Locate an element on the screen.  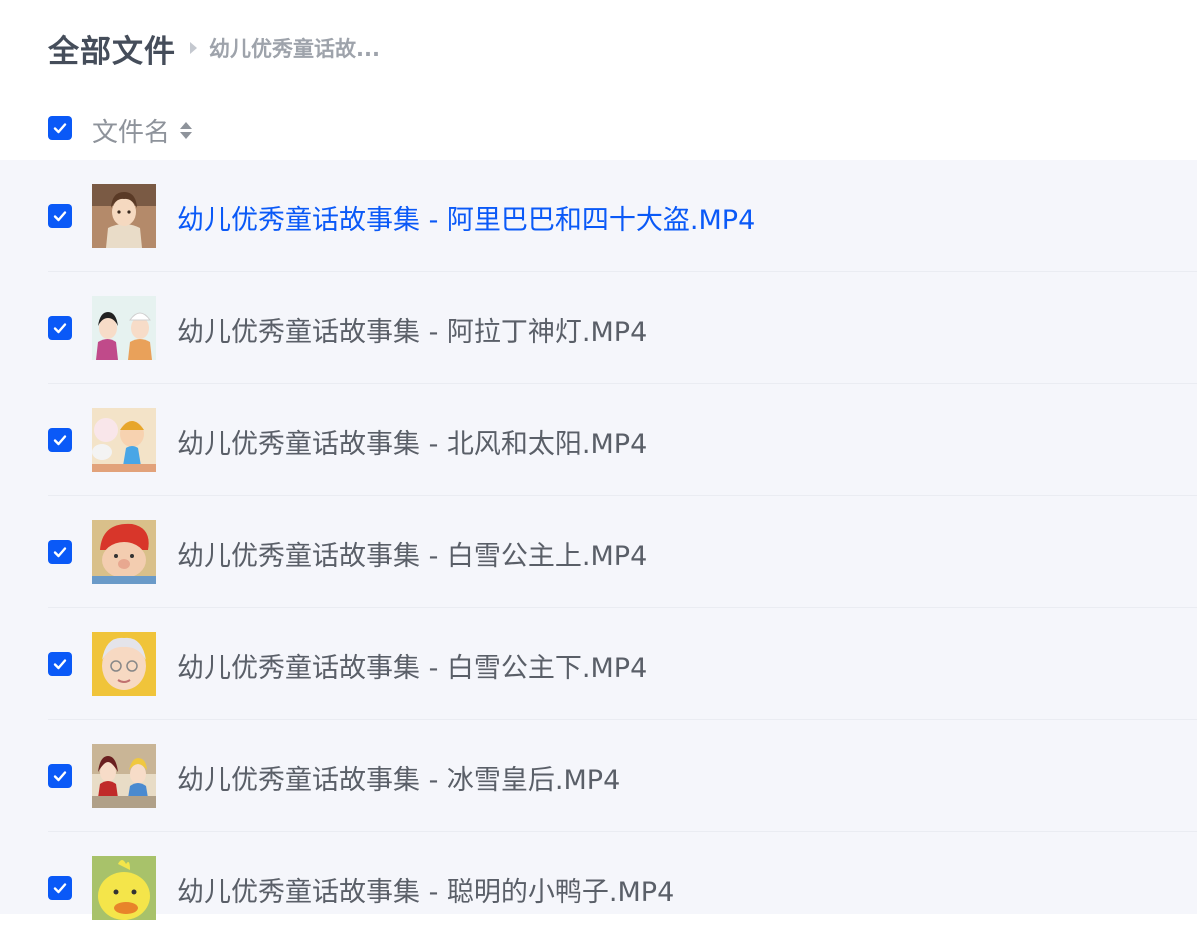
list-item: 幼儿优秀童话故事集 - 北风和太阳.MP4 is located at coordinates (598, 440).